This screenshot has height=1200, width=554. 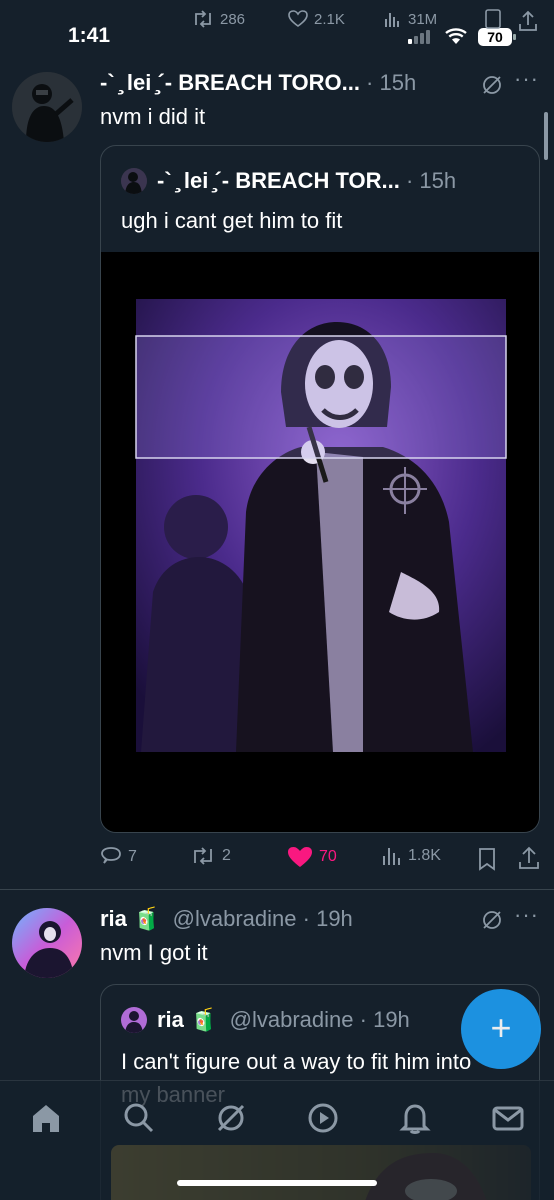 I want to click on top-view-count: 31M, so click(x=410, y=19).